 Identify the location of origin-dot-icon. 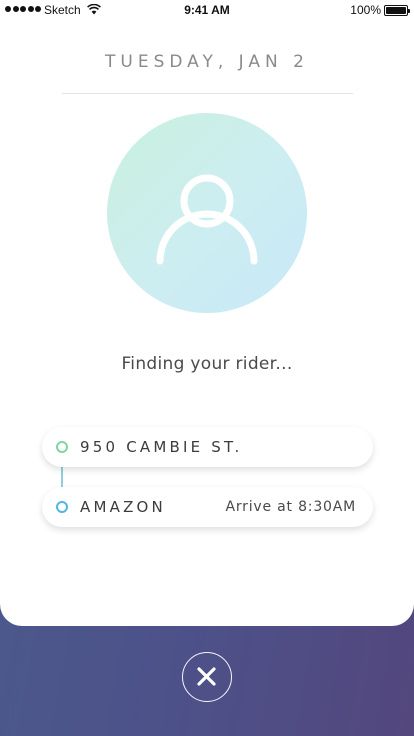
(62, 447).